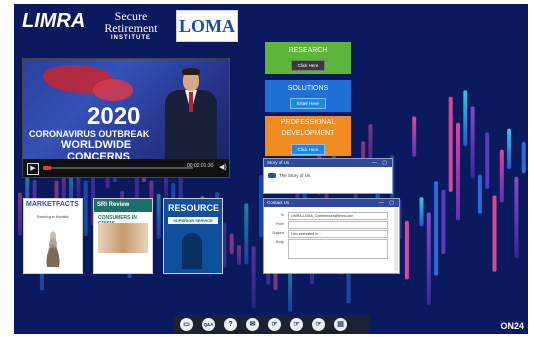 The height and width of the screenshot is (337, 534). Describe the element at coordinates (512, 326) in the screenshot. I see `on24-logo: ON24` at that location.